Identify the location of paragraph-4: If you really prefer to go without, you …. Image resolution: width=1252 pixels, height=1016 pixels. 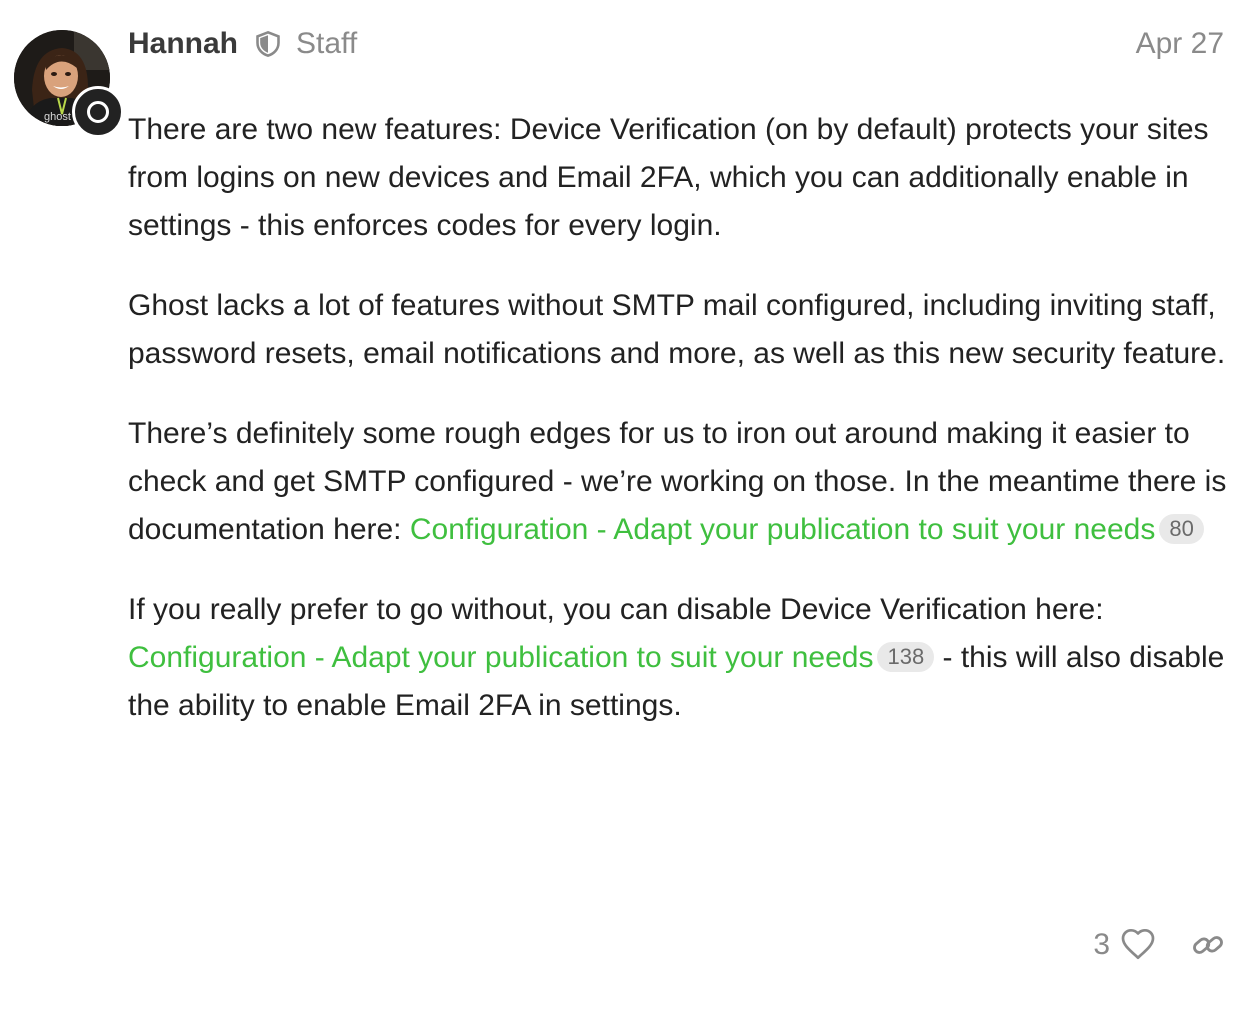
(678, 658).